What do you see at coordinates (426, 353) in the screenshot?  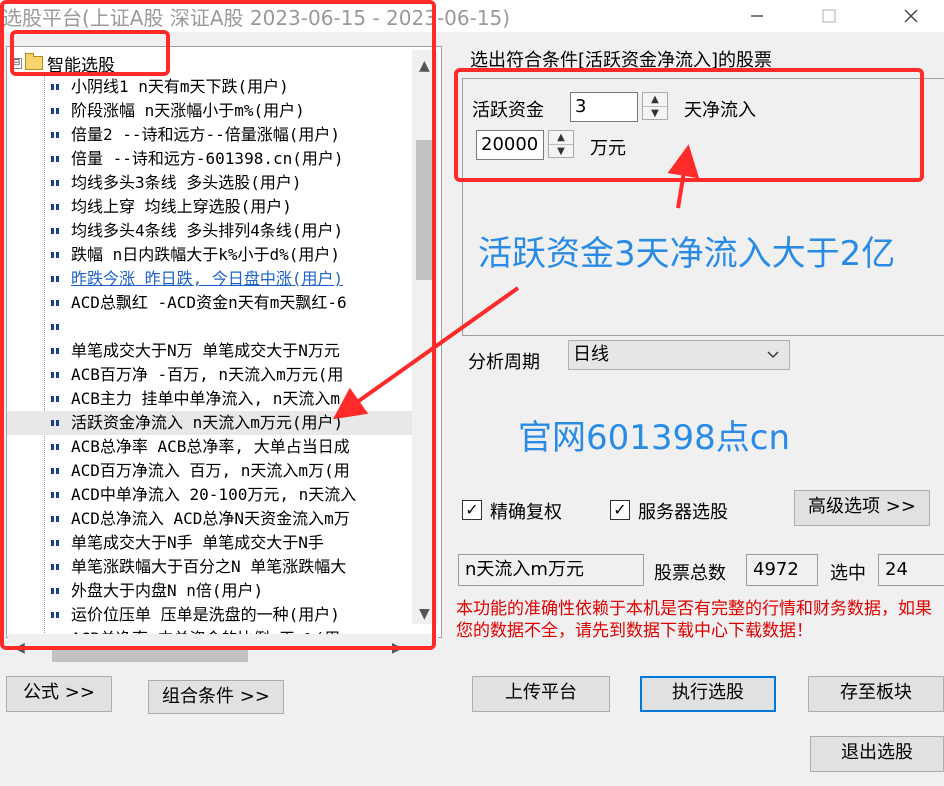 I see `arrow-to-item` at bounding box center [426, 353].